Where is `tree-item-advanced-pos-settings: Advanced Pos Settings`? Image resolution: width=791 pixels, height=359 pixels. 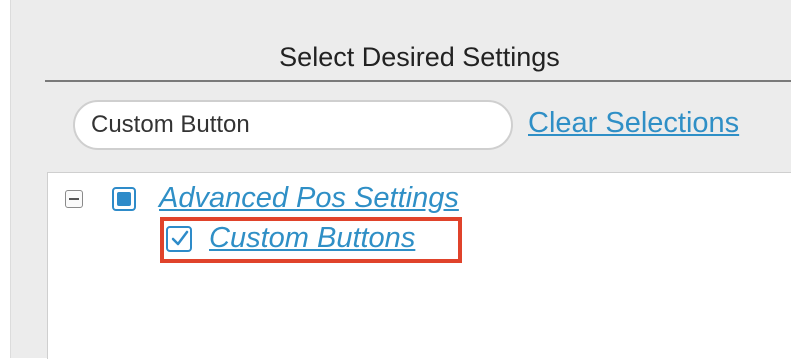 tree-item-advanced-pos-settings: Advanced Pos Settings is located at coordinates (309, 198).